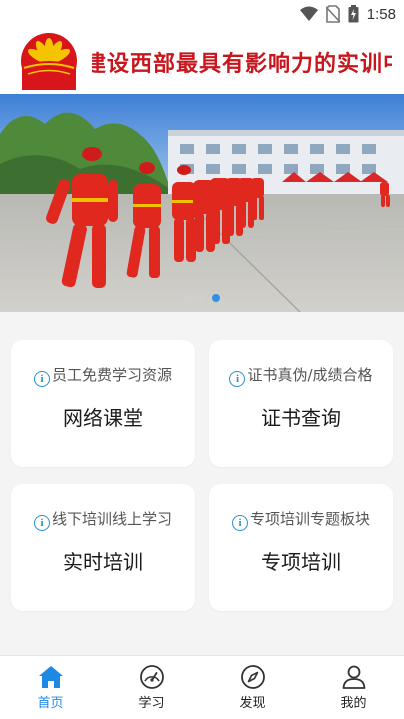  I want to click on status-icons: 1:58, so click(347, 14).